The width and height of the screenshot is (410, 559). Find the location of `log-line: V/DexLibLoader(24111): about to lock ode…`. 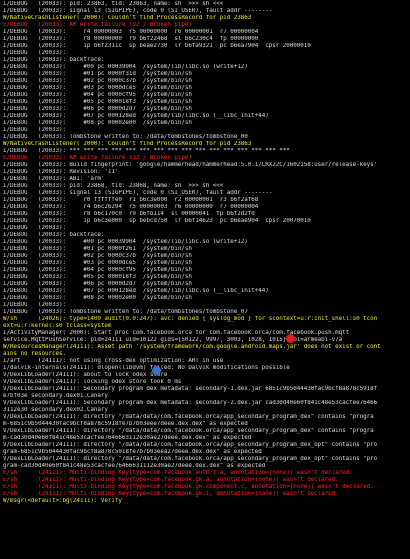

log-line: V/DexLibLoader(24111): about to lock ode… is located at coordinates (85, 375).